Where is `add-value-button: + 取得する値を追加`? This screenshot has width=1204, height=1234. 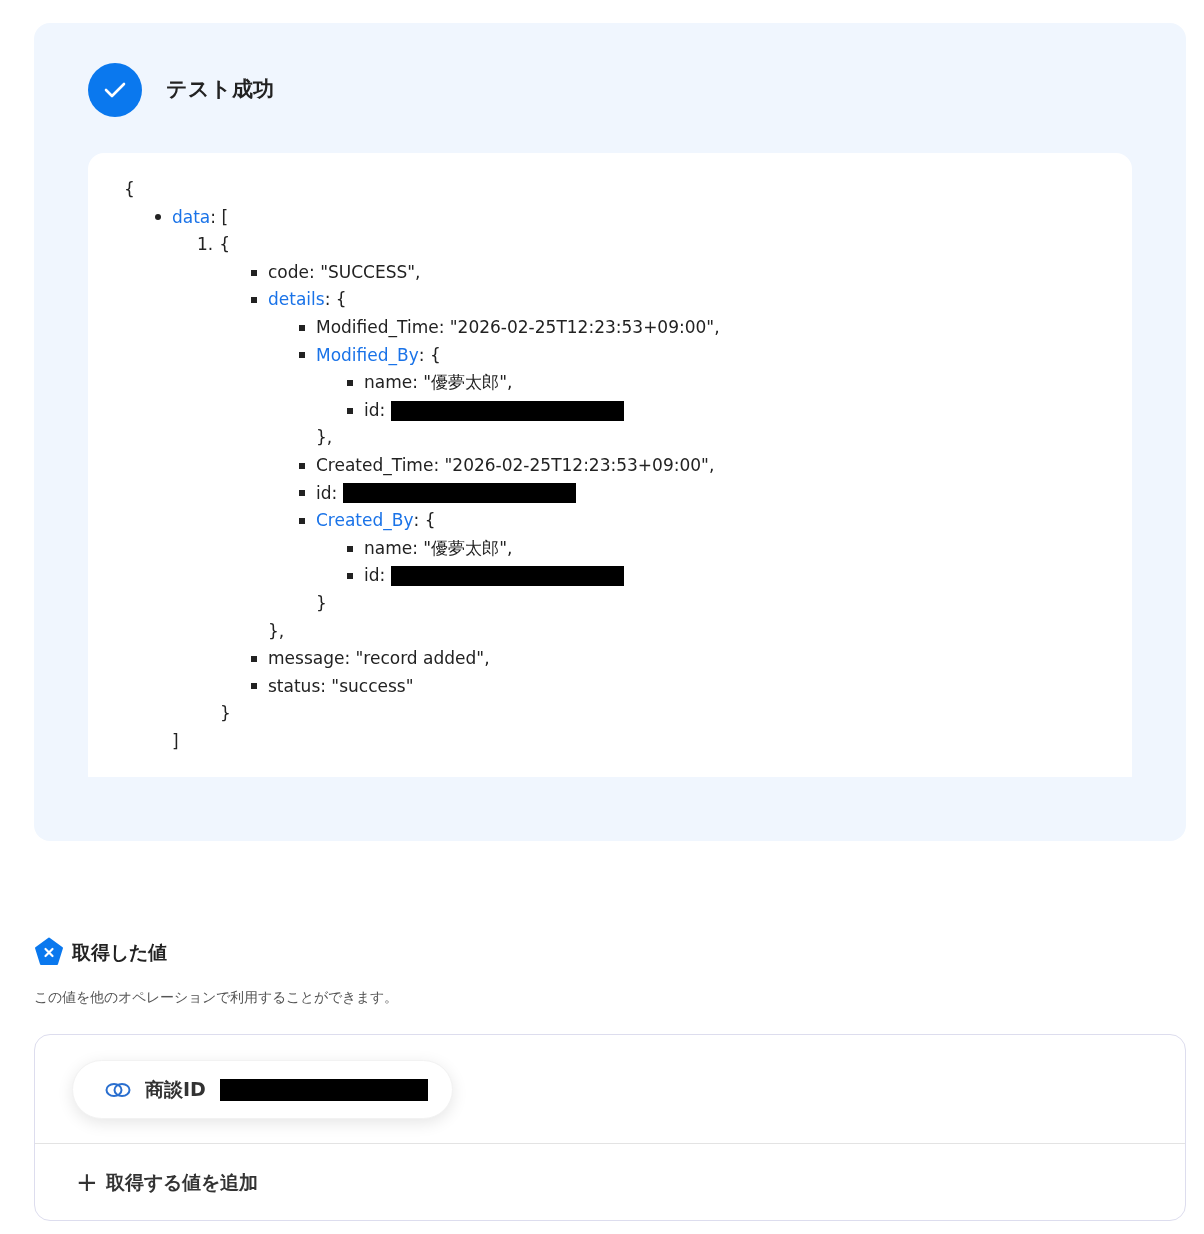 add-value-button: + 取得する値を追加 is located at coordinates (610, 1181).